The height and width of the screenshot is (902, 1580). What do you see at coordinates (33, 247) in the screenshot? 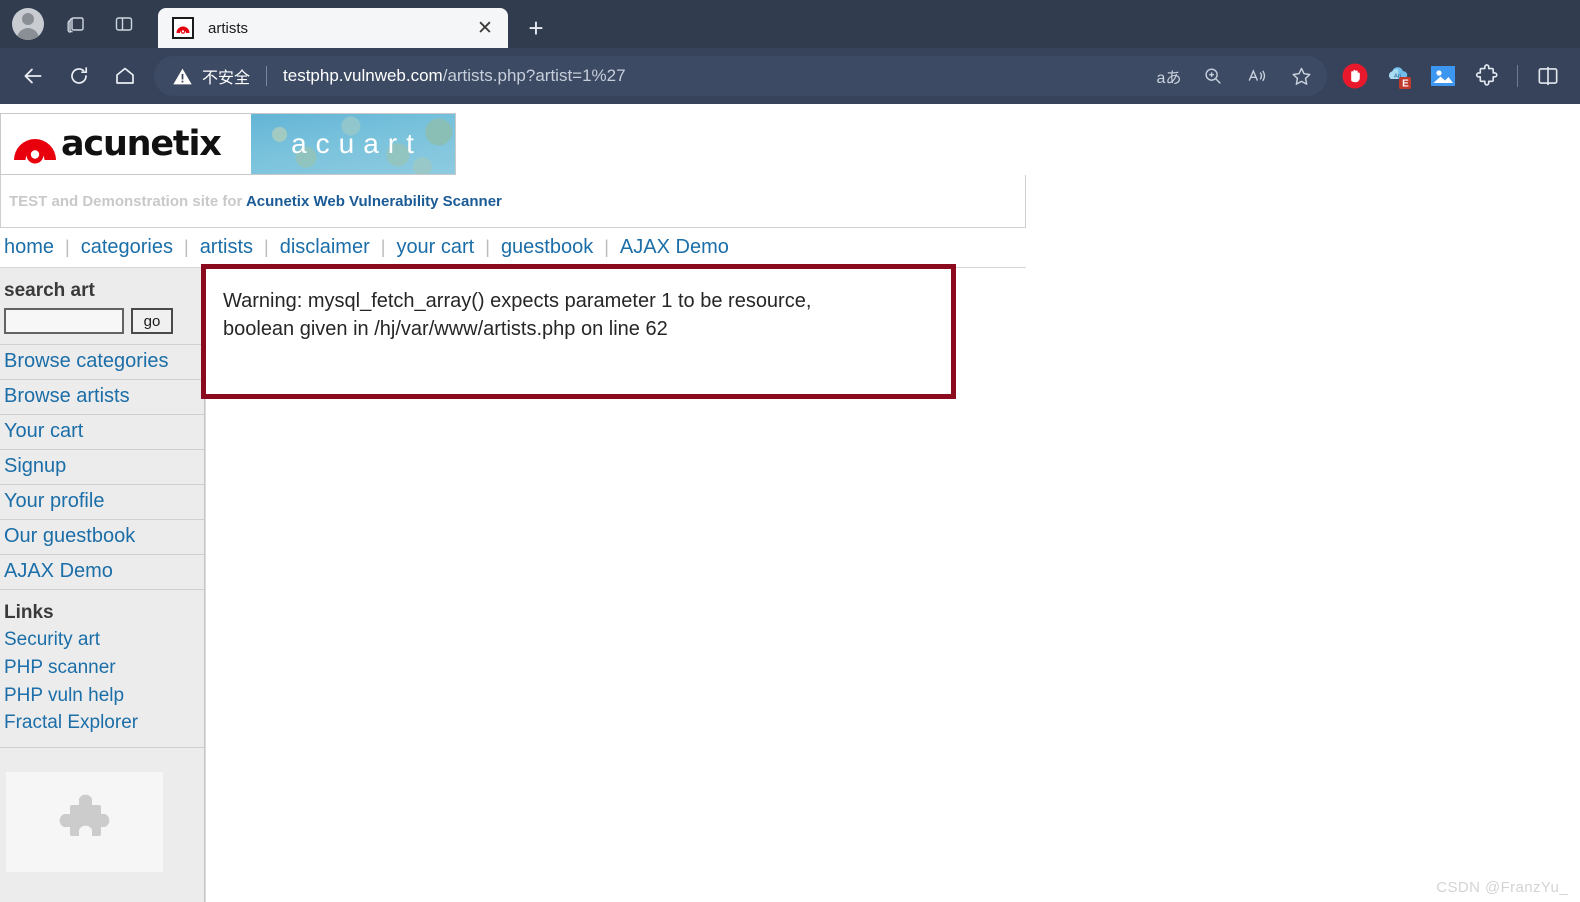
I see `nav-home: home` at bounding box center [33, 247].